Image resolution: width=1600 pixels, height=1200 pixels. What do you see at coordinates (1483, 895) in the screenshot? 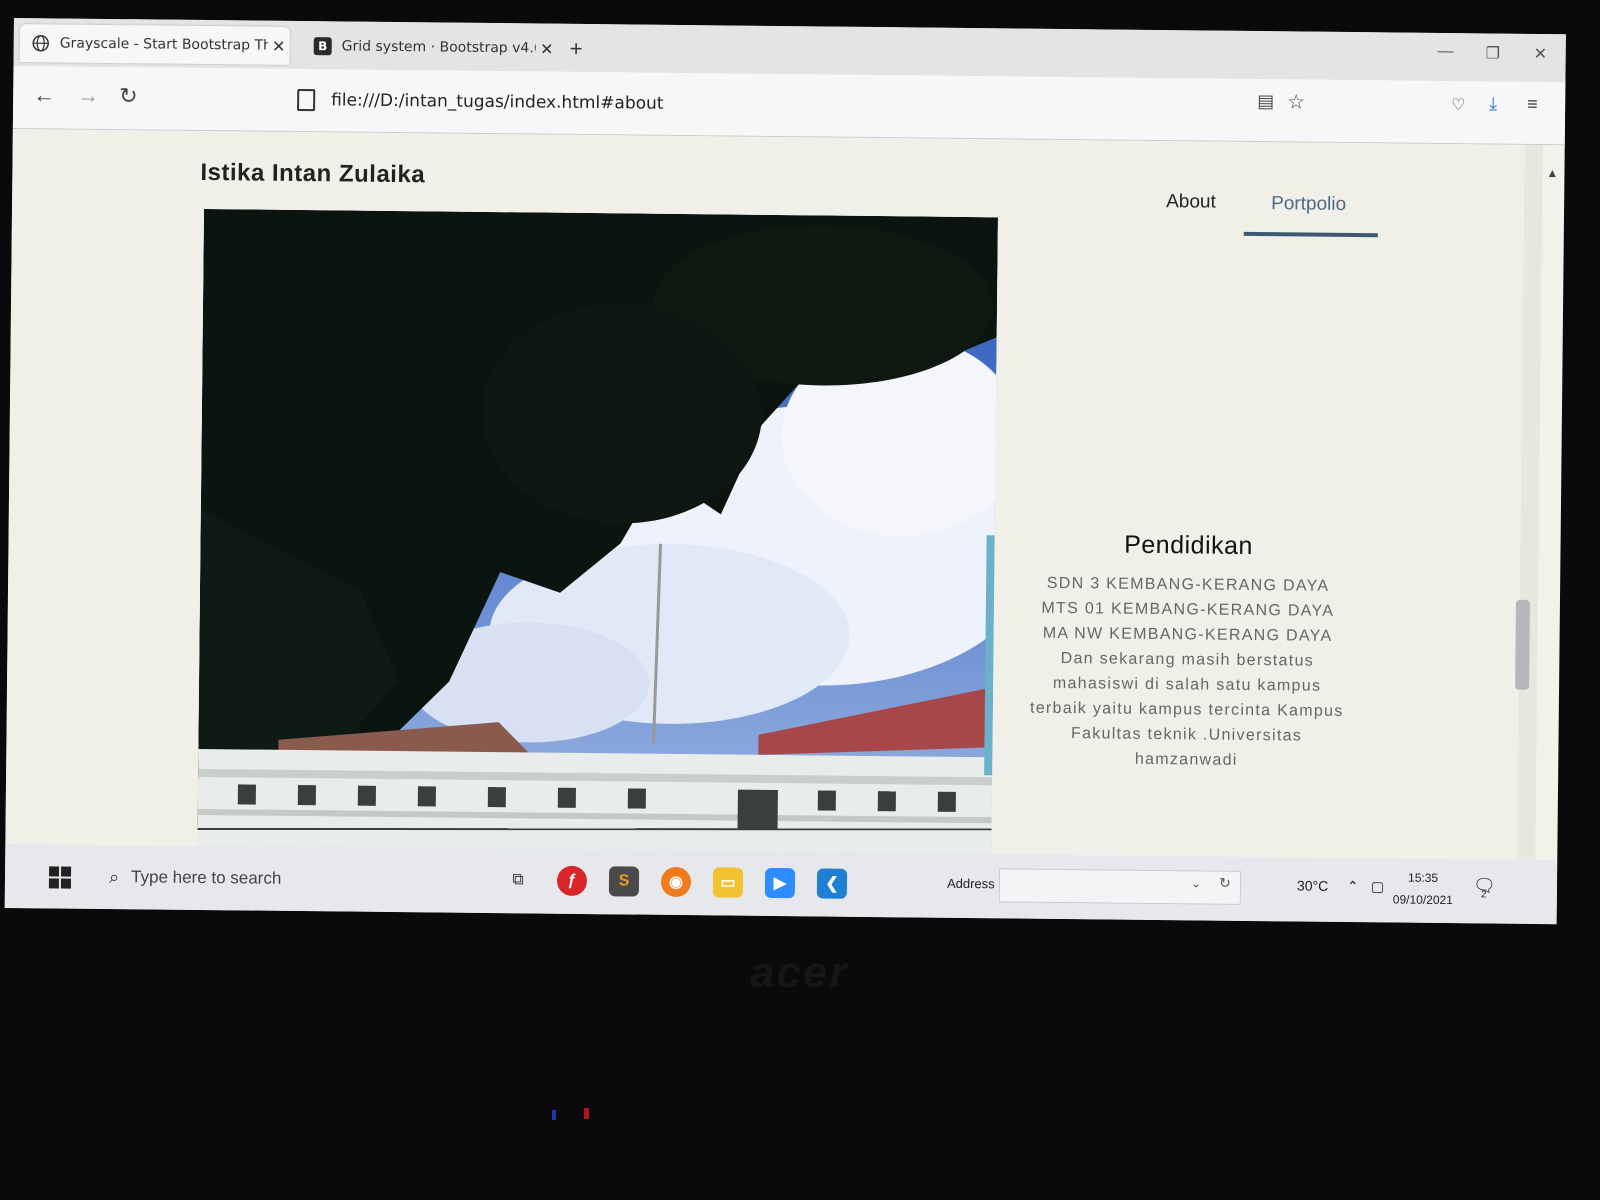
I see `notification-count: 2` at bounding box center [1483, 895].